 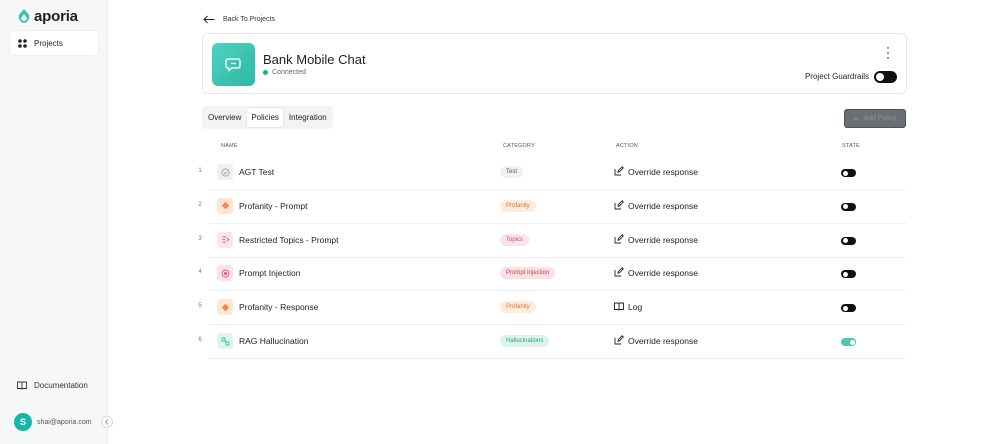 I want to click on tab-integration: Integration, so click(x=308, y=117).